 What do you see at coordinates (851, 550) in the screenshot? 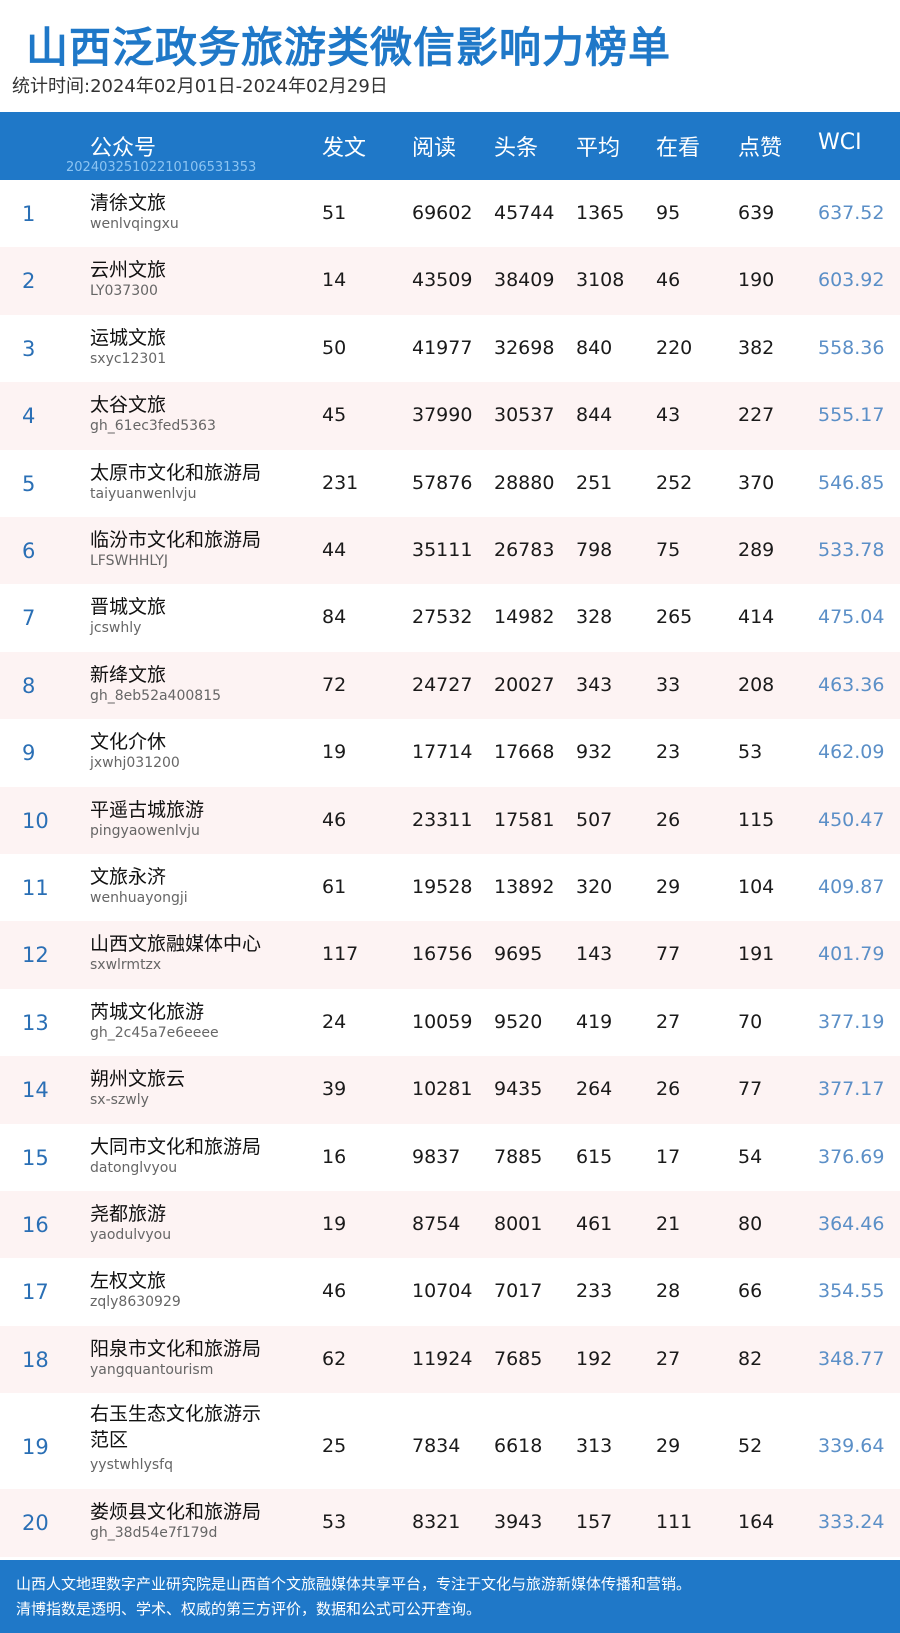
I see `cell-wci: 533.78` at bounding box center [851, 550].